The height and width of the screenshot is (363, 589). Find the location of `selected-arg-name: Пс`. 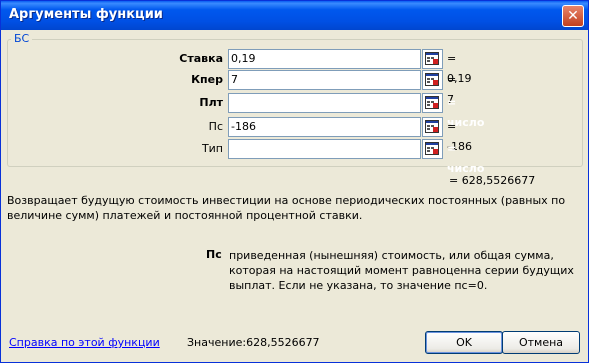

selected-arg-name: Пс is located at coordinates (214, 254).